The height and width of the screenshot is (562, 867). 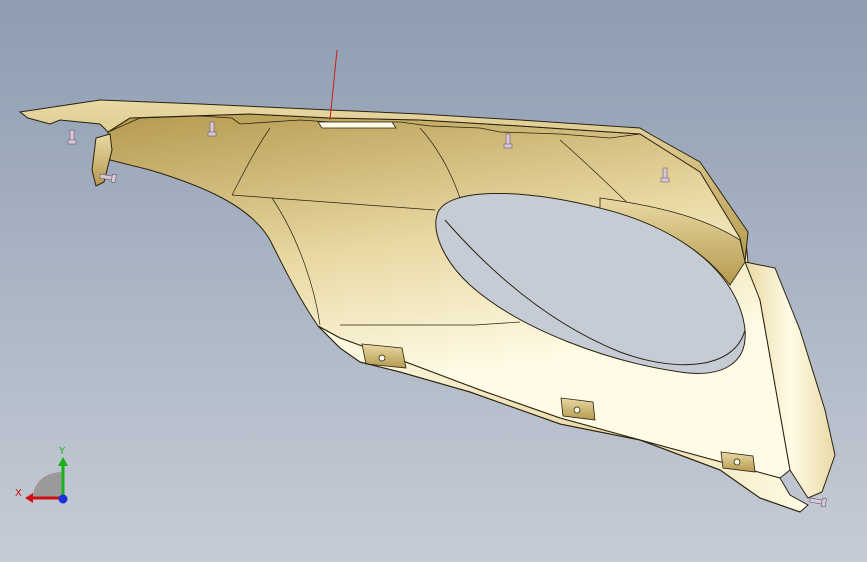 I want to click on orientation-triad: X Y, so click(x=41, y=475).